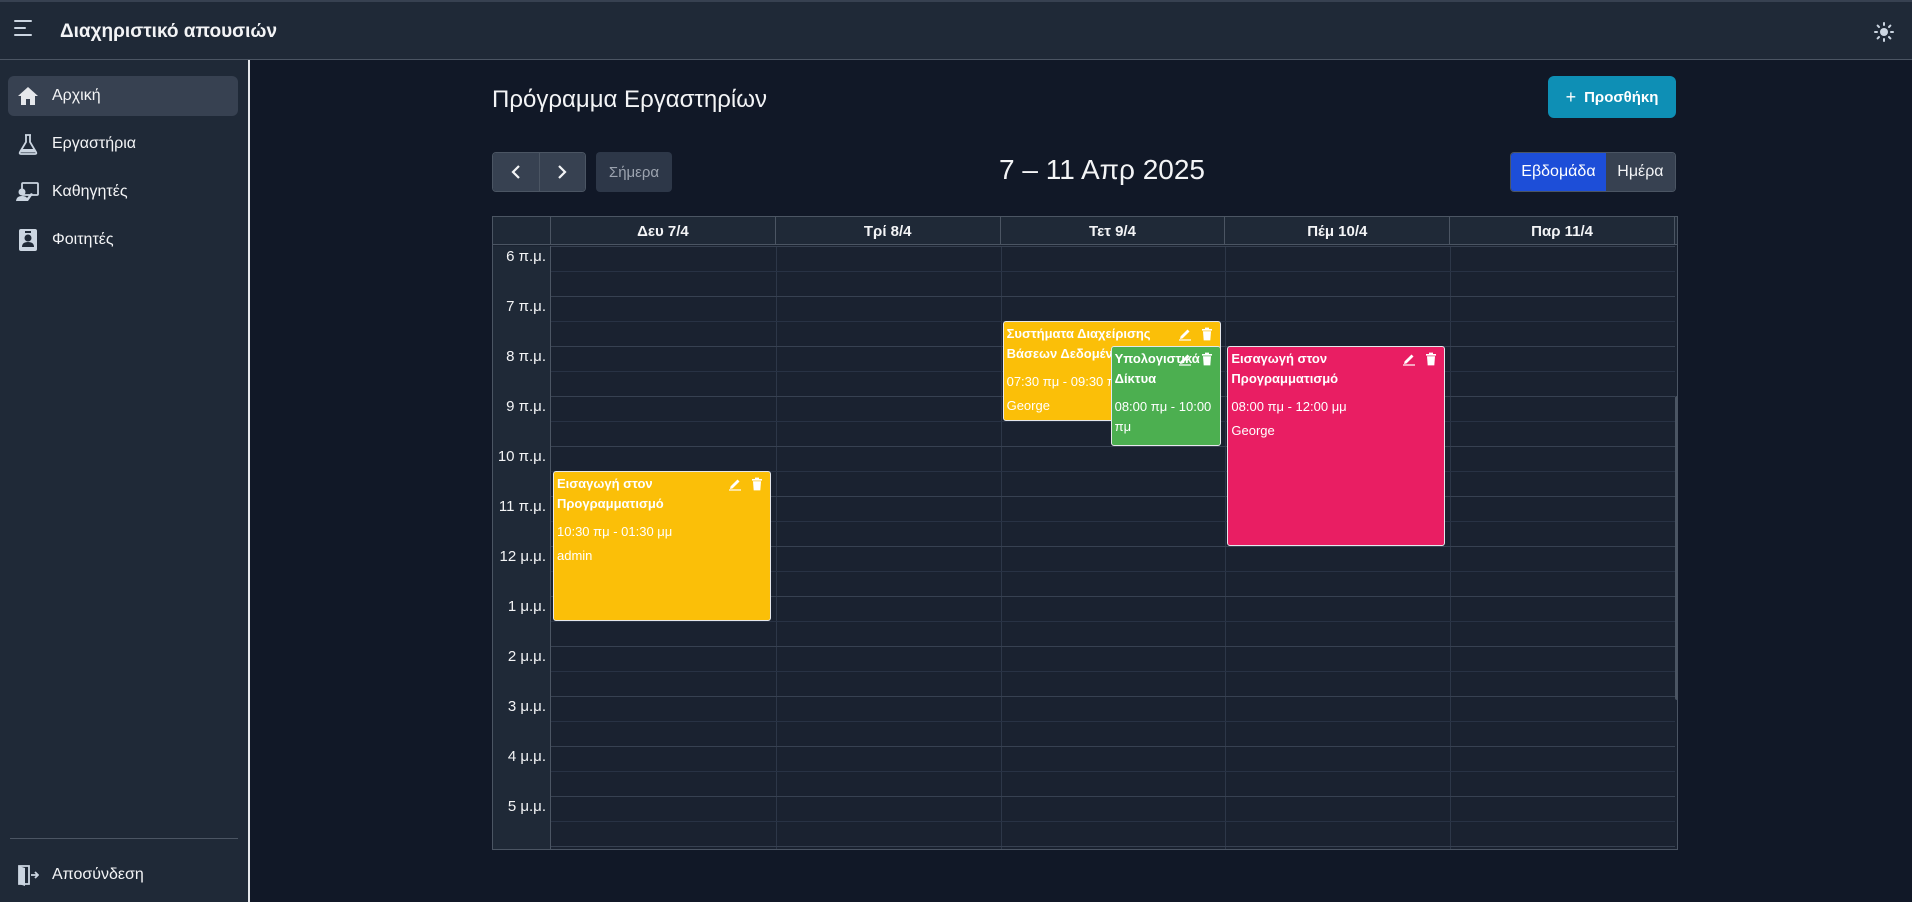  Describe the element at coordinates (522, 556) in the screenshot. I see `hour-label: 12 μ.μ.` at that location.